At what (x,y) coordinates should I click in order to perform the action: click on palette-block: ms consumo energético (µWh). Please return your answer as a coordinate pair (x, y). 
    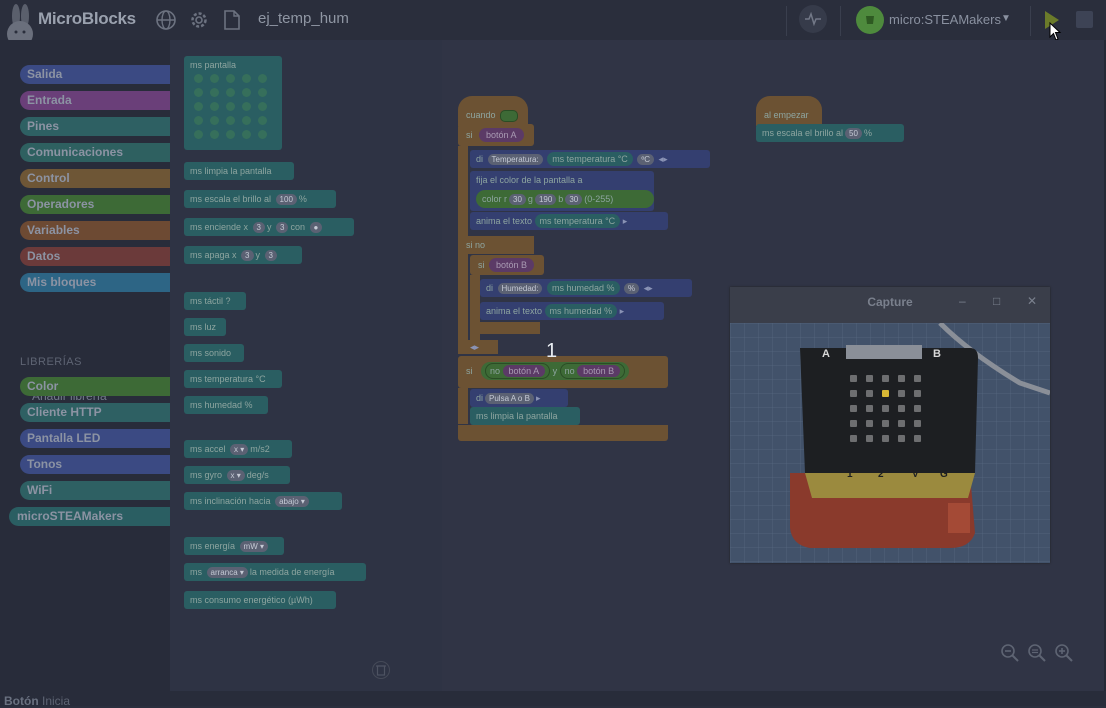
    Looking at the image, I should click on (260, 600).